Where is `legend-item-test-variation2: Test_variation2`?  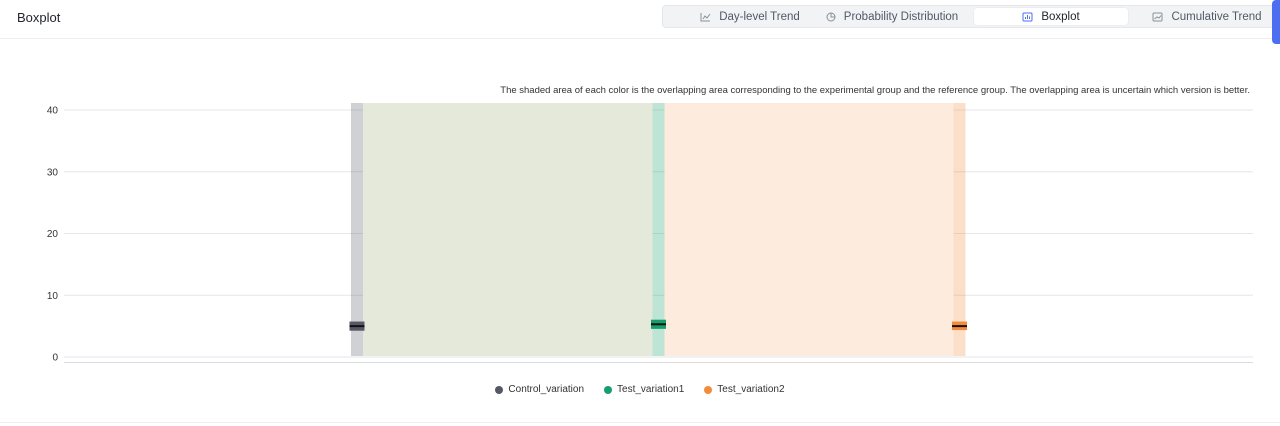
legend-item-test-variation2: Test_variation2 is located at coordinates (744, 389).